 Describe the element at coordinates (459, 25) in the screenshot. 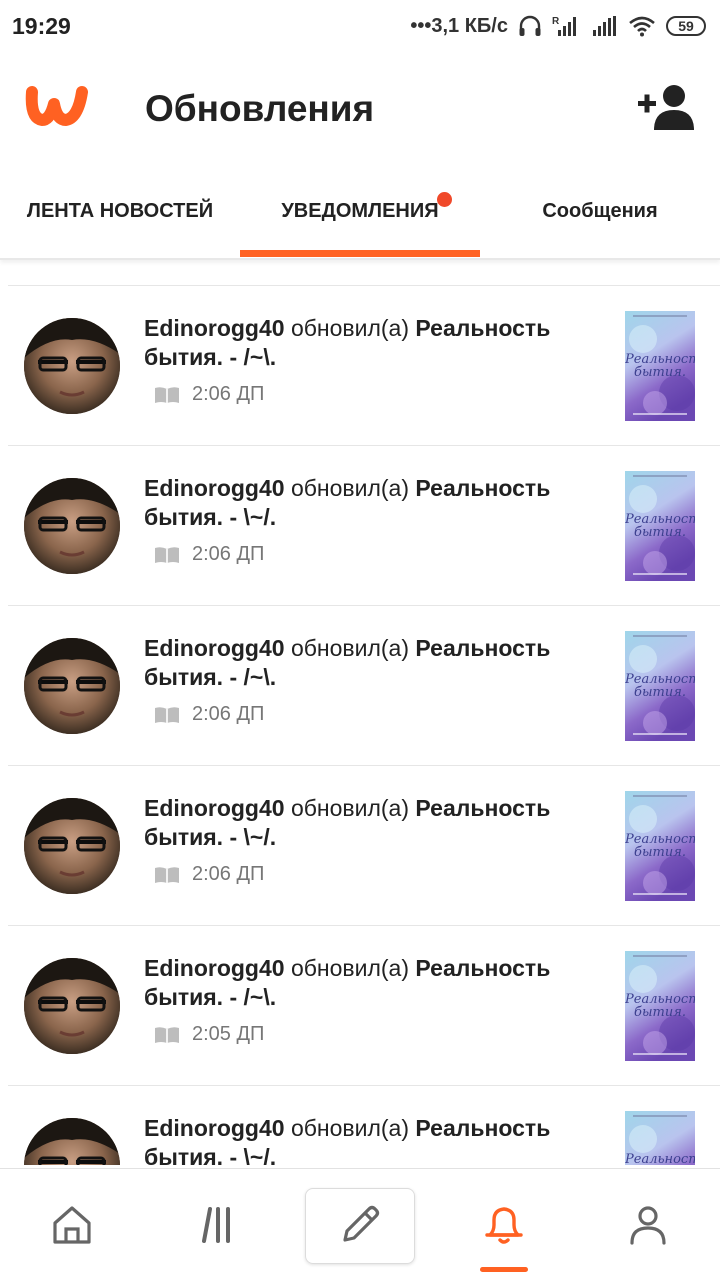

I see `network-speed: •••3,1 КБ/с` at that location.